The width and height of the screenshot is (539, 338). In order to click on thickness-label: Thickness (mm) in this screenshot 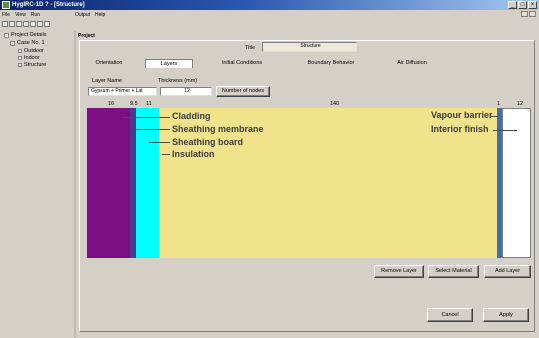, I will do `click(178, 81)`.